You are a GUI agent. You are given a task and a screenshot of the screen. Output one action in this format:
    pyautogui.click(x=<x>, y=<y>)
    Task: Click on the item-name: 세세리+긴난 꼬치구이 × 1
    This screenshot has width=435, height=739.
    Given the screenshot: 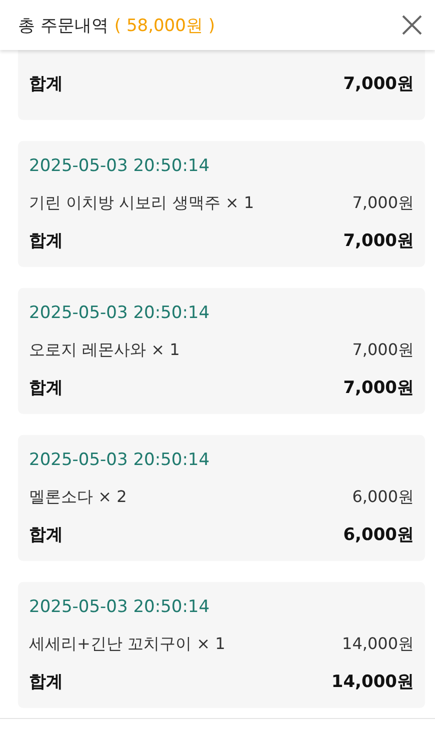 What is the action you would take?
    pyautogui.click(x=127, y=644)
    